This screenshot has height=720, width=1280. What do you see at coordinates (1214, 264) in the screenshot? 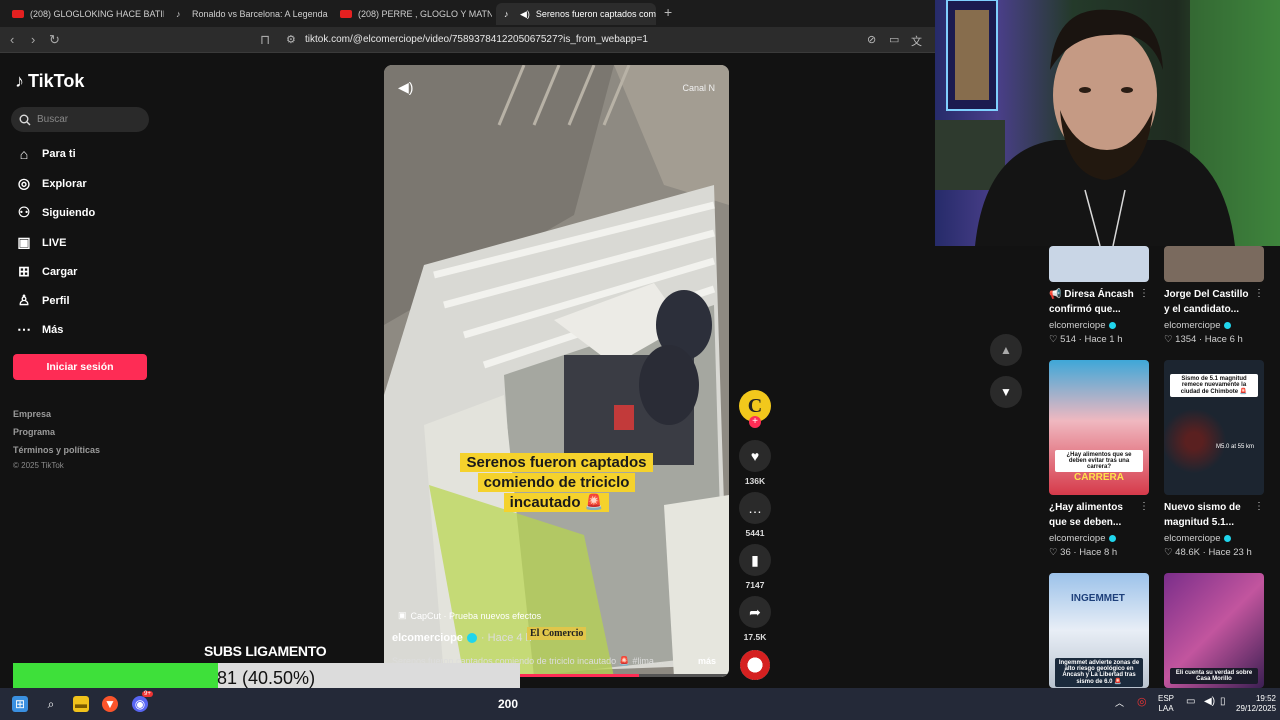
I see `video-thumbnail` at bounding box center [1214, 264].